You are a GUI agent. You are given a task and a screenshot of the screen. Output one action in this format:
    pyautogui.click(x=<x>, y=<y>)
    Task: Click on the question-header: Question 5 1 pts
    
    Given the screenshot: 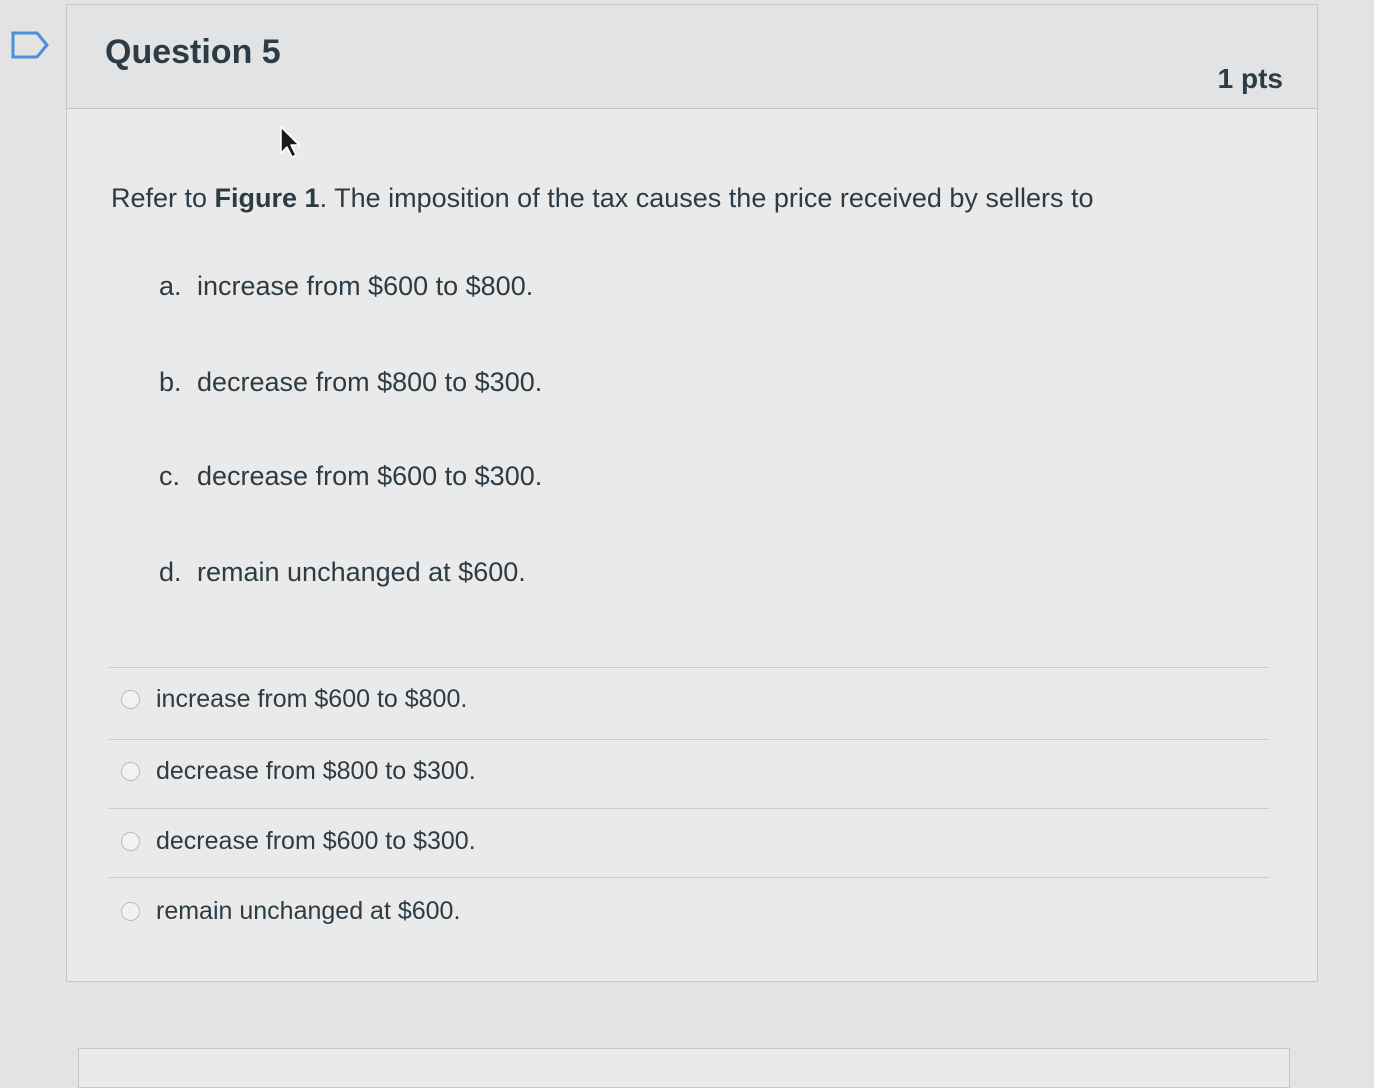 What is the action you would take?
    pyautogui.click(x=692, y=57)
    